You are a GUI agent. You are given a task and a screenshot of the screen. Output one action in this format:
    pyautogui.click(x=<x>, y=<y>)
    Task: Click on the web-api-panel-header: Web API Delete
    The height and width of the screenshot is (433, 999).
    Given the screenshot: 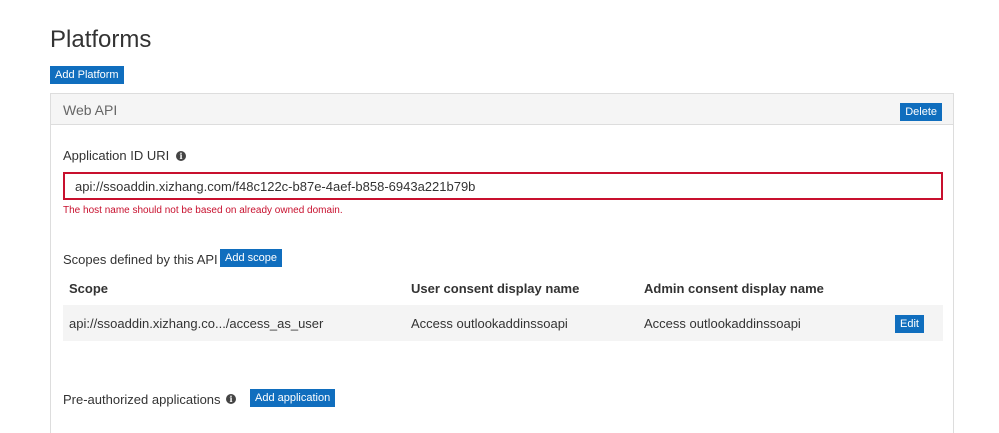 What is the action you would take?
    pyautogui.click(x=502, y=109)
    